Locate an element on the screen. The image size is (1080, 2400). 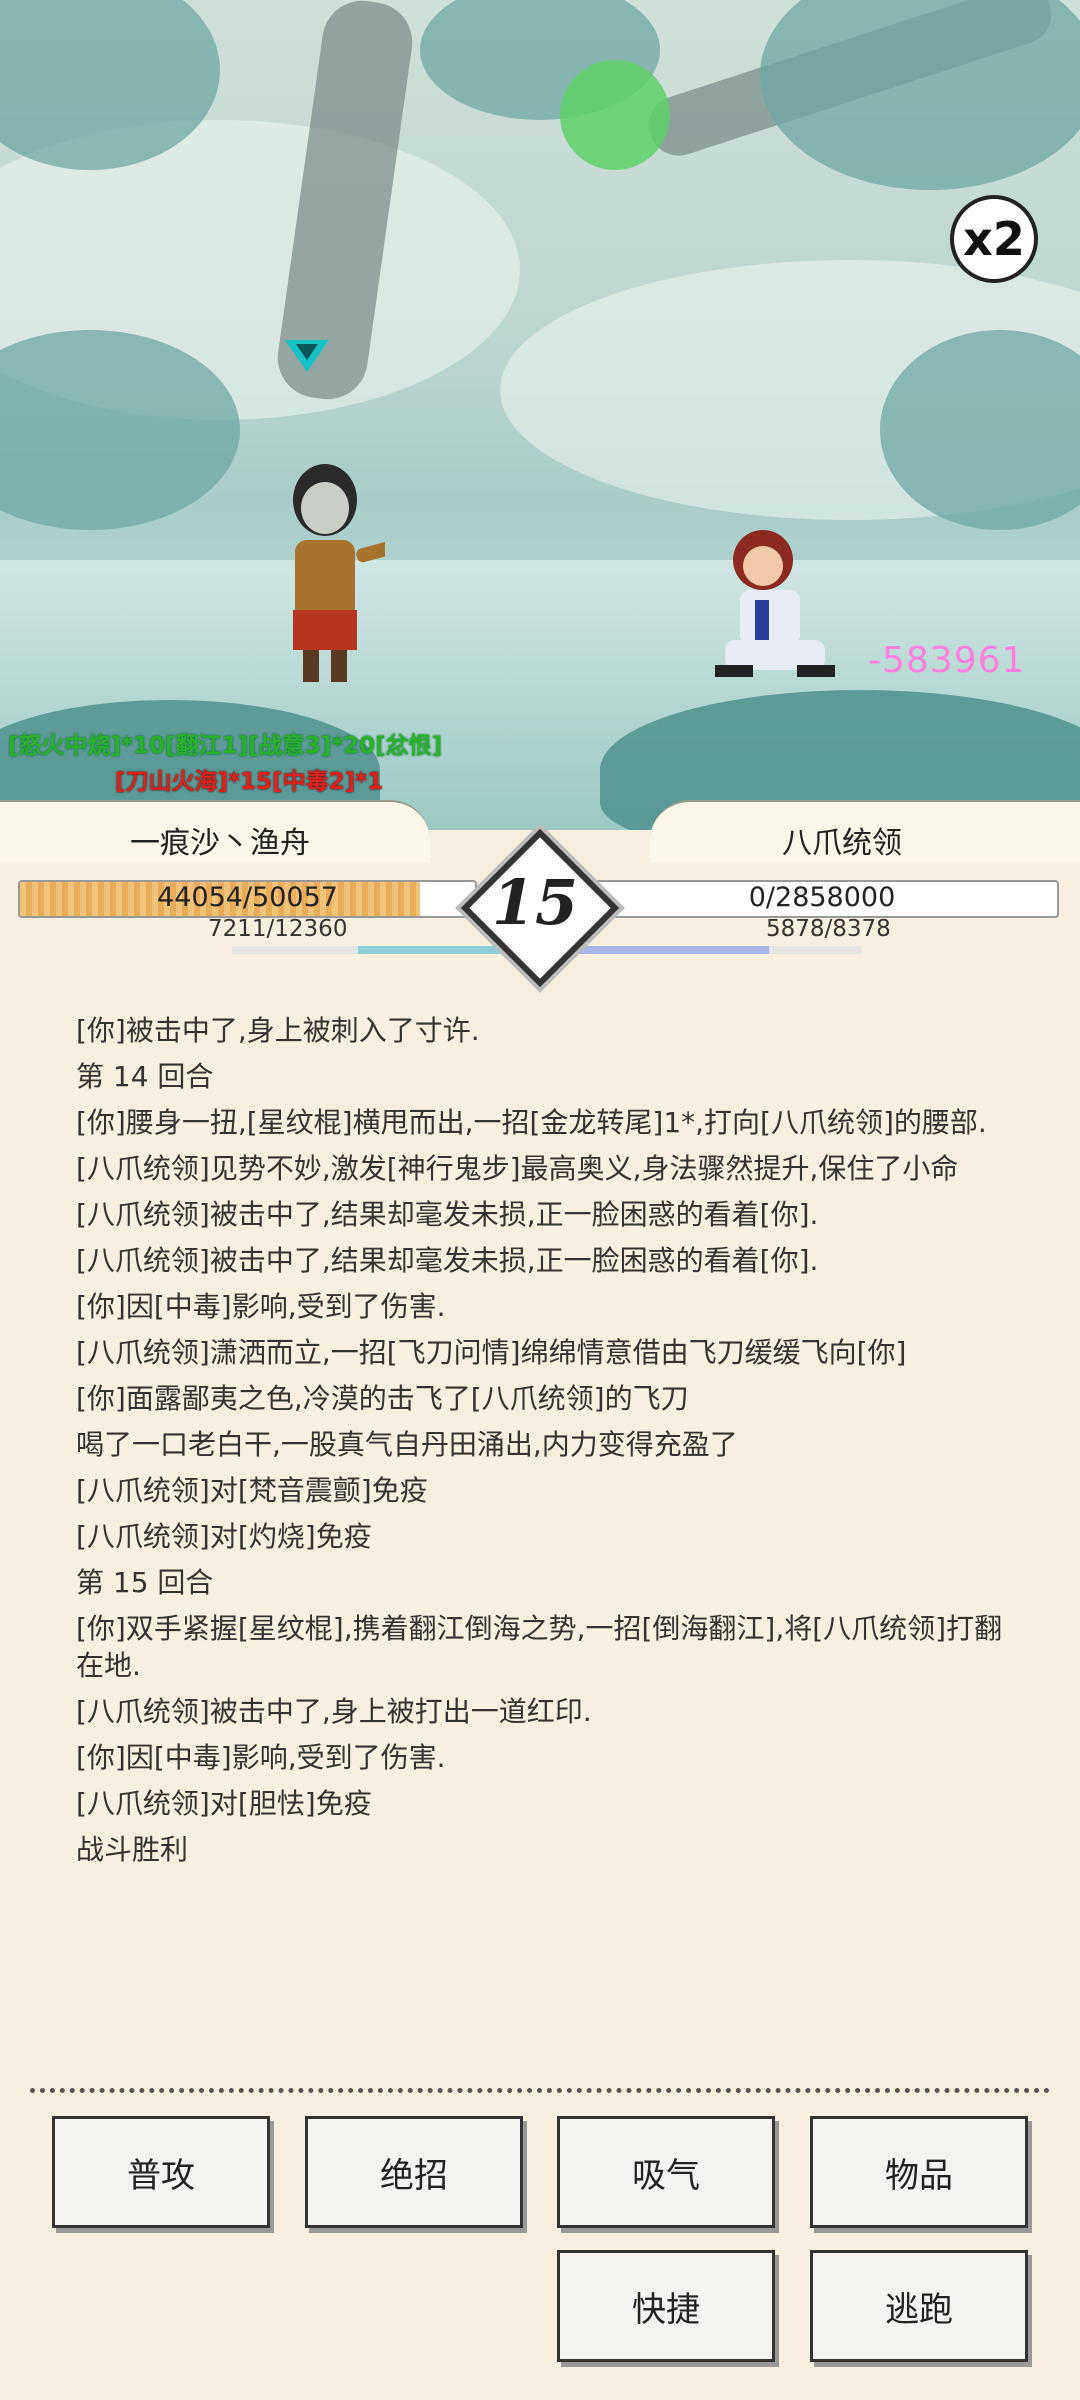
items-button: 物品 is located at coordinates (919, 2172).